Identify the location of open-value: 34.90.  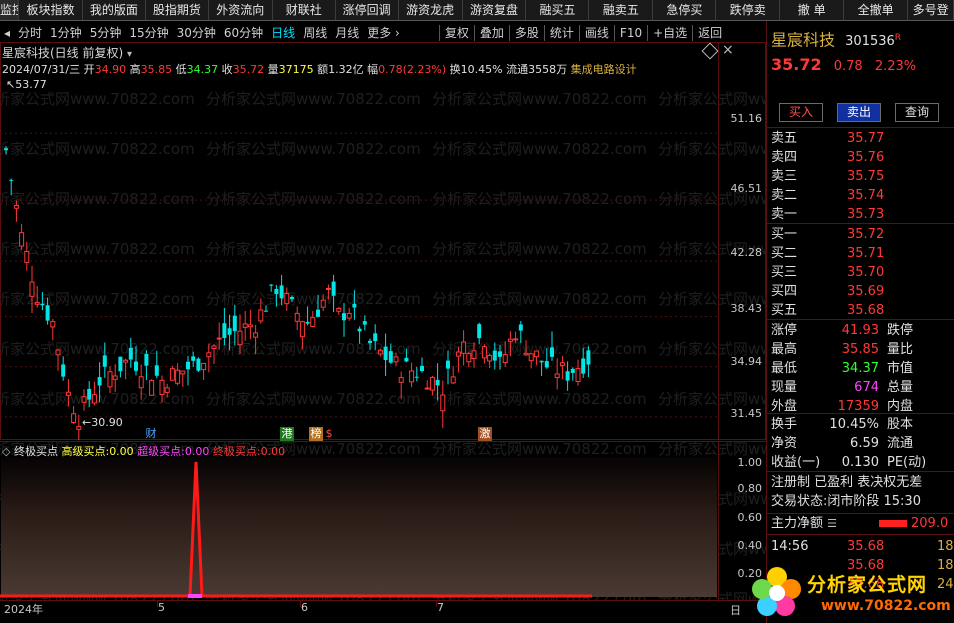
(110, 69).